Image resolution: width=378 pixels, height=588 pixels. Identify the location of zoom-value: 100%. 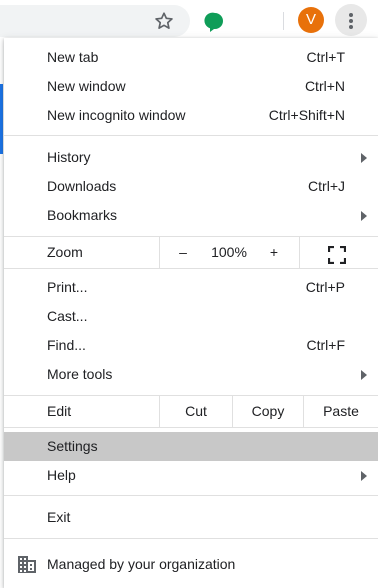
(229, 252).